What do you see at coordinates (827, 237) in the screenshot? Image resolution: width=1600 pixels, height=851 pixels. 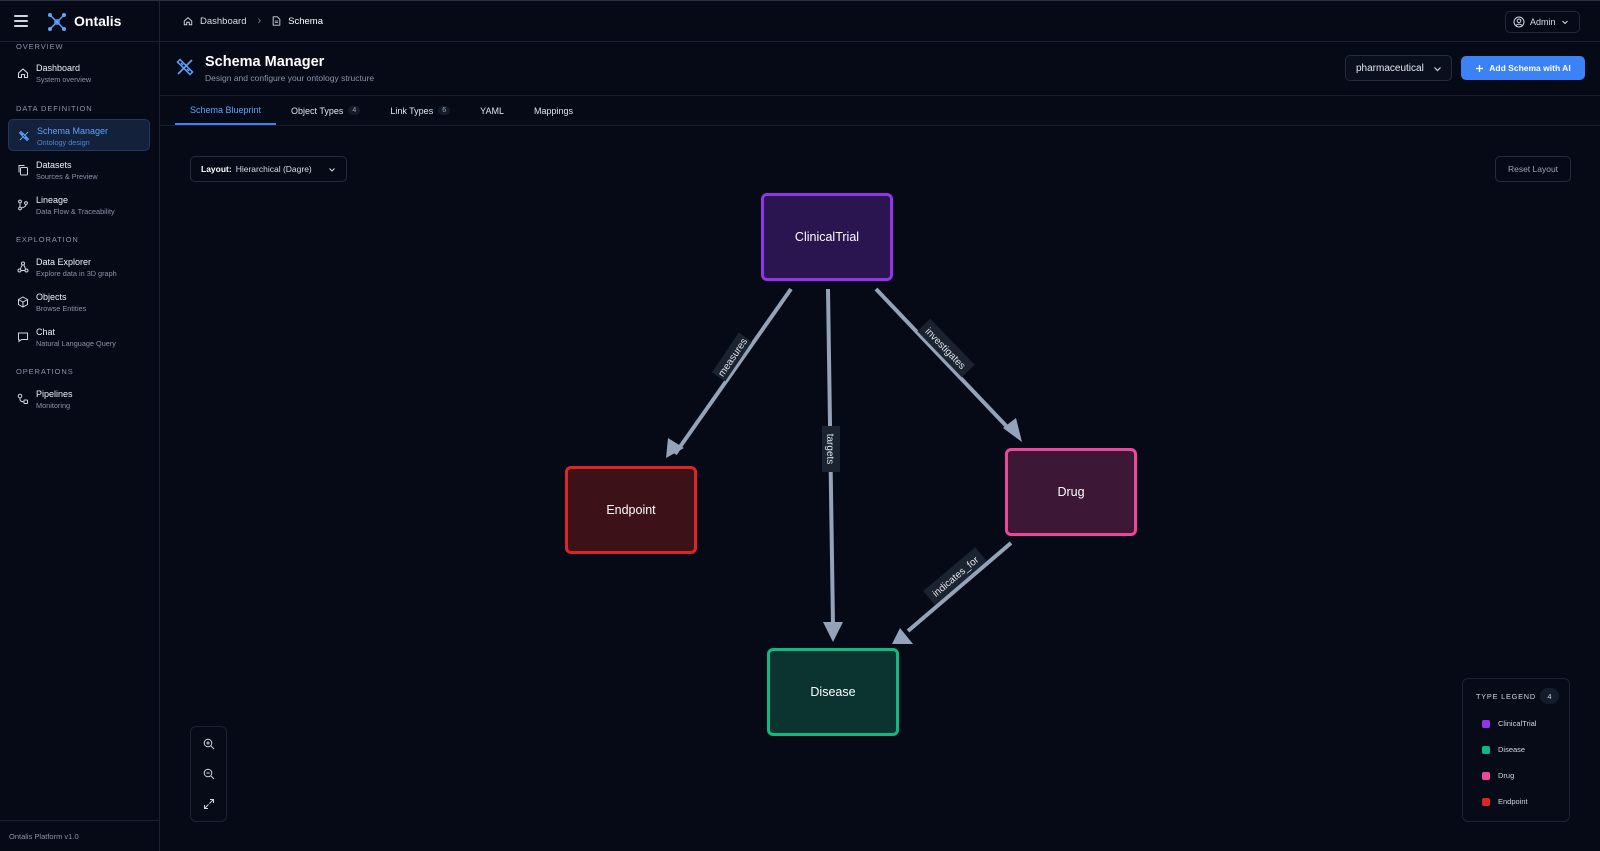 I see `node-clinical-trial: ClinicalTrial` at bounding box center [827, 237].